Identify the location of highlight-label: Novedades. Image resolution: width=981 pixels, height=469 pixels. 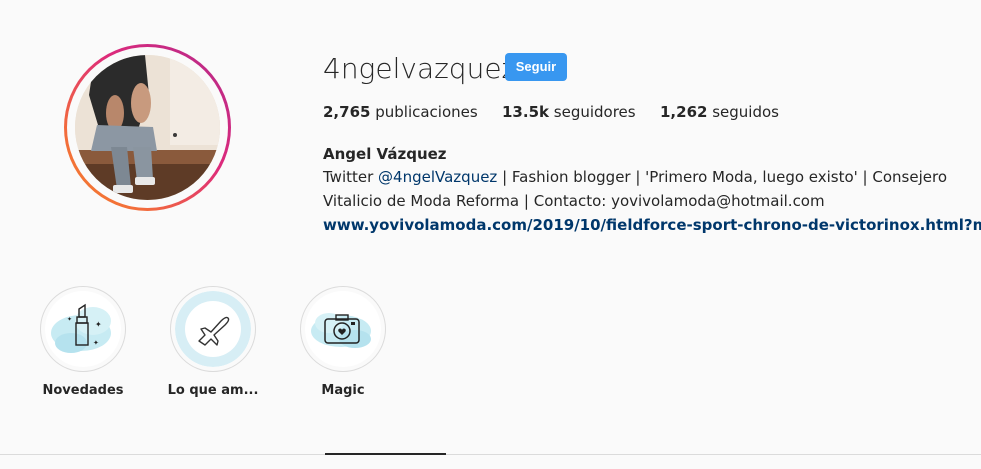
(83, 390).